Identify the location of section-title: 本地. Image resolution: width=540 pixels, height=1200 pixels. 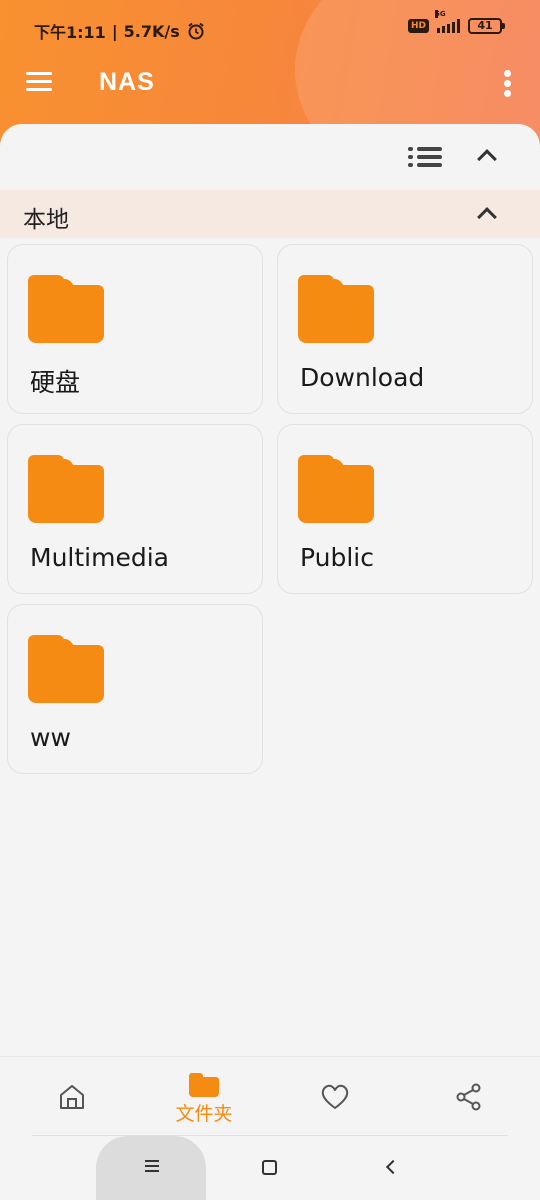
(46, 220).